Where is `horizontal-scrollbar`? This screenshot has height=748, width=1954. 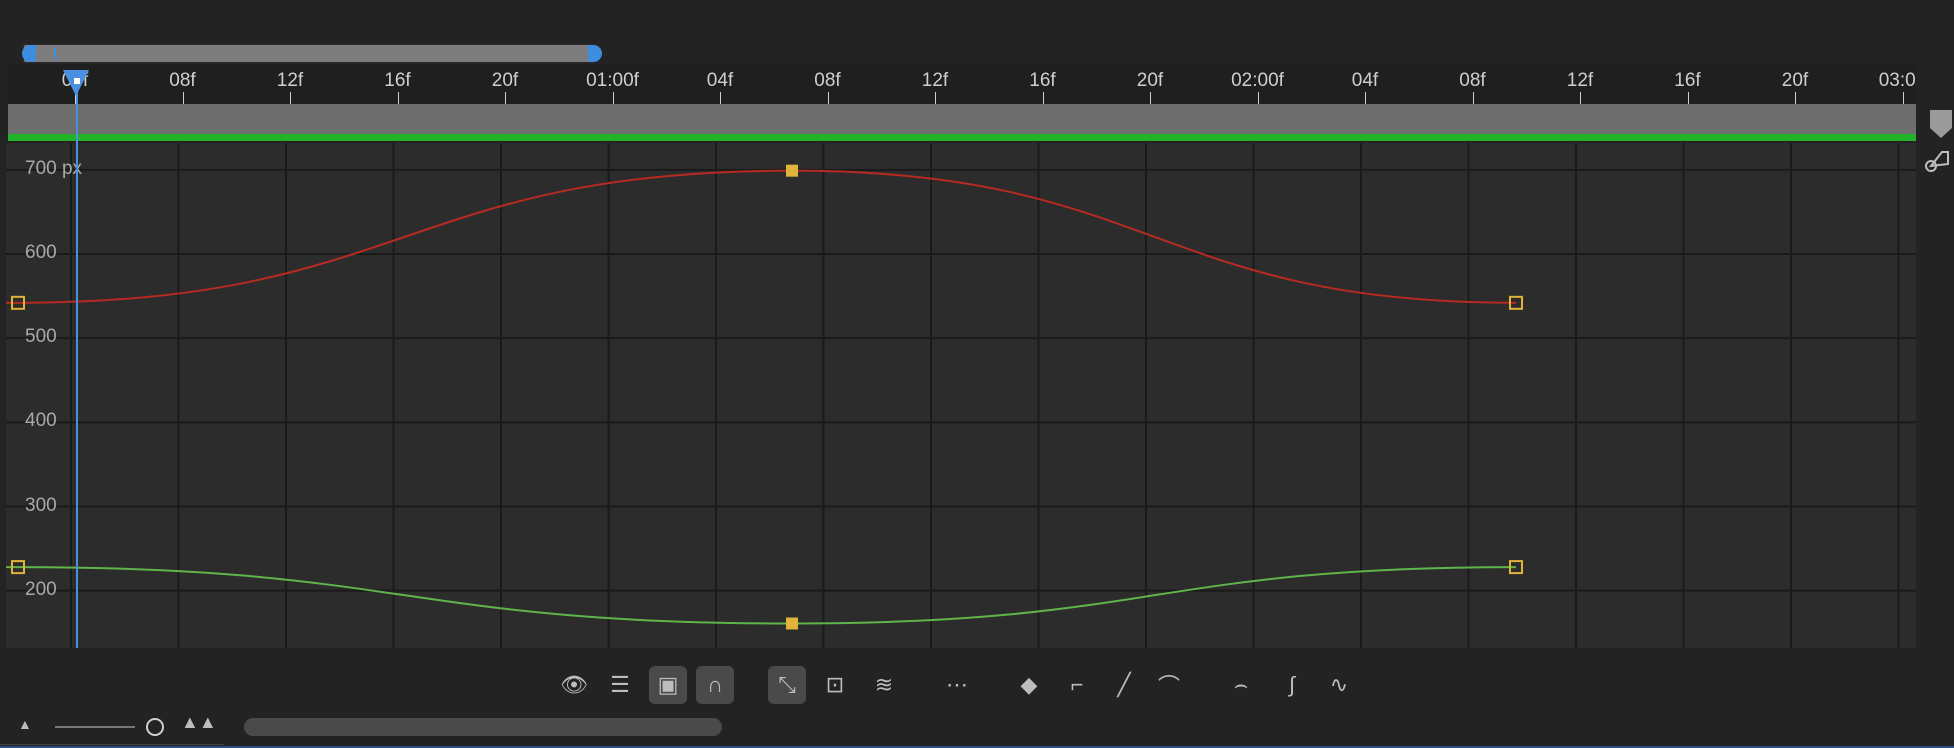
horizontal-scrollbar is located at coordinates (483, 727).